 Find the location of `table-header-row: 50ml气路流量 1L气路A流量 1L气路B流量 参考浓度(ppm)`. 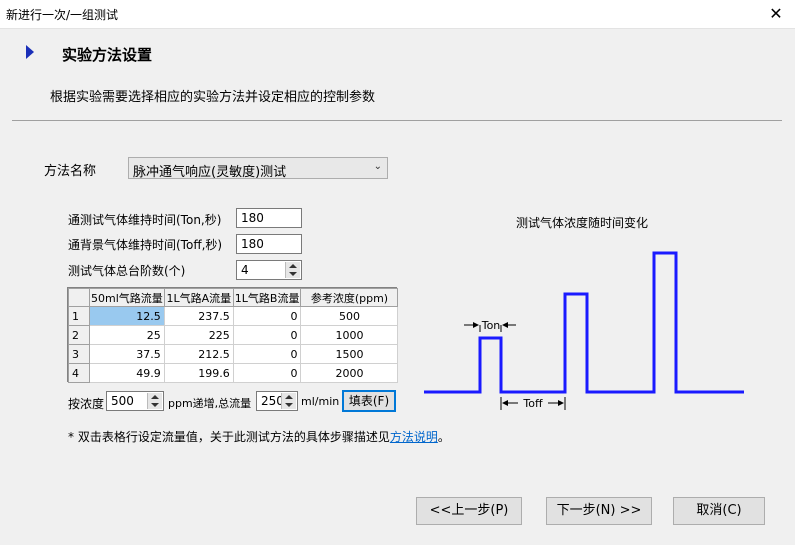

table-header-row: 50ml气路流量 1L气路A流量 1L气路B流量 参考浓度(ppm) is located at coordinates (233, 297).